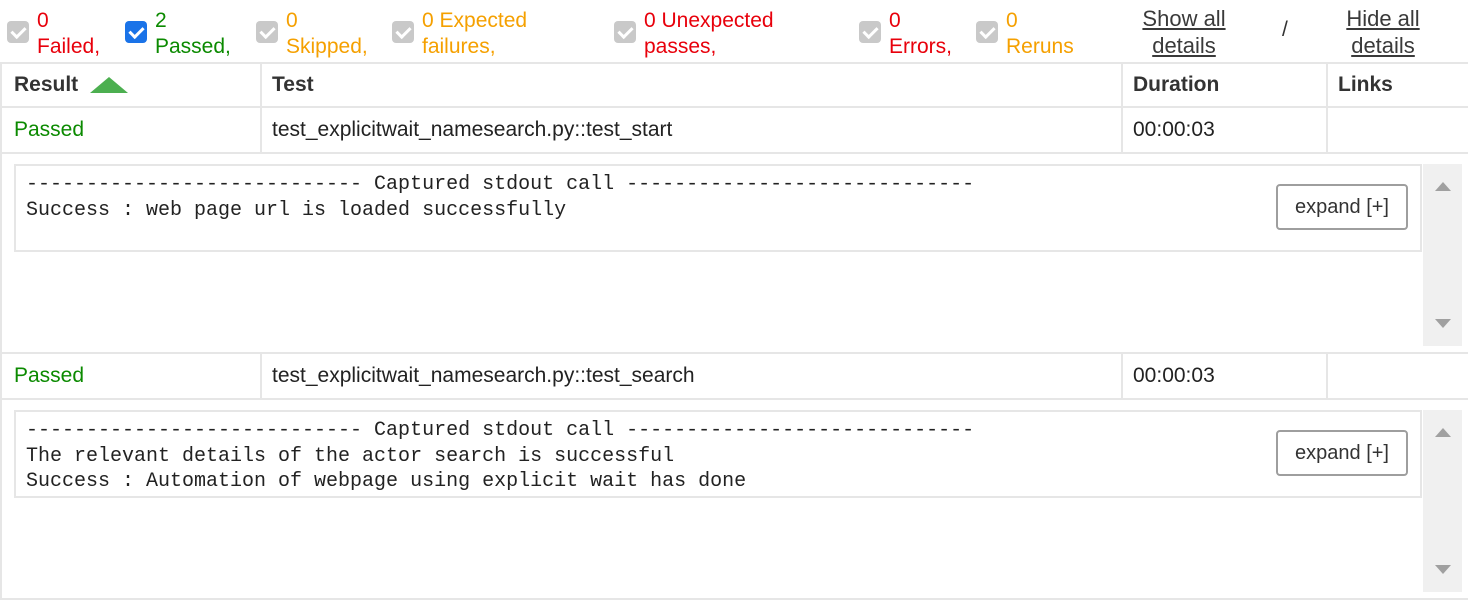  What do you see at coordinates (109, 85) in the screenshot?
I see `sort-ascending-icon` at bounding box center [109, 85].